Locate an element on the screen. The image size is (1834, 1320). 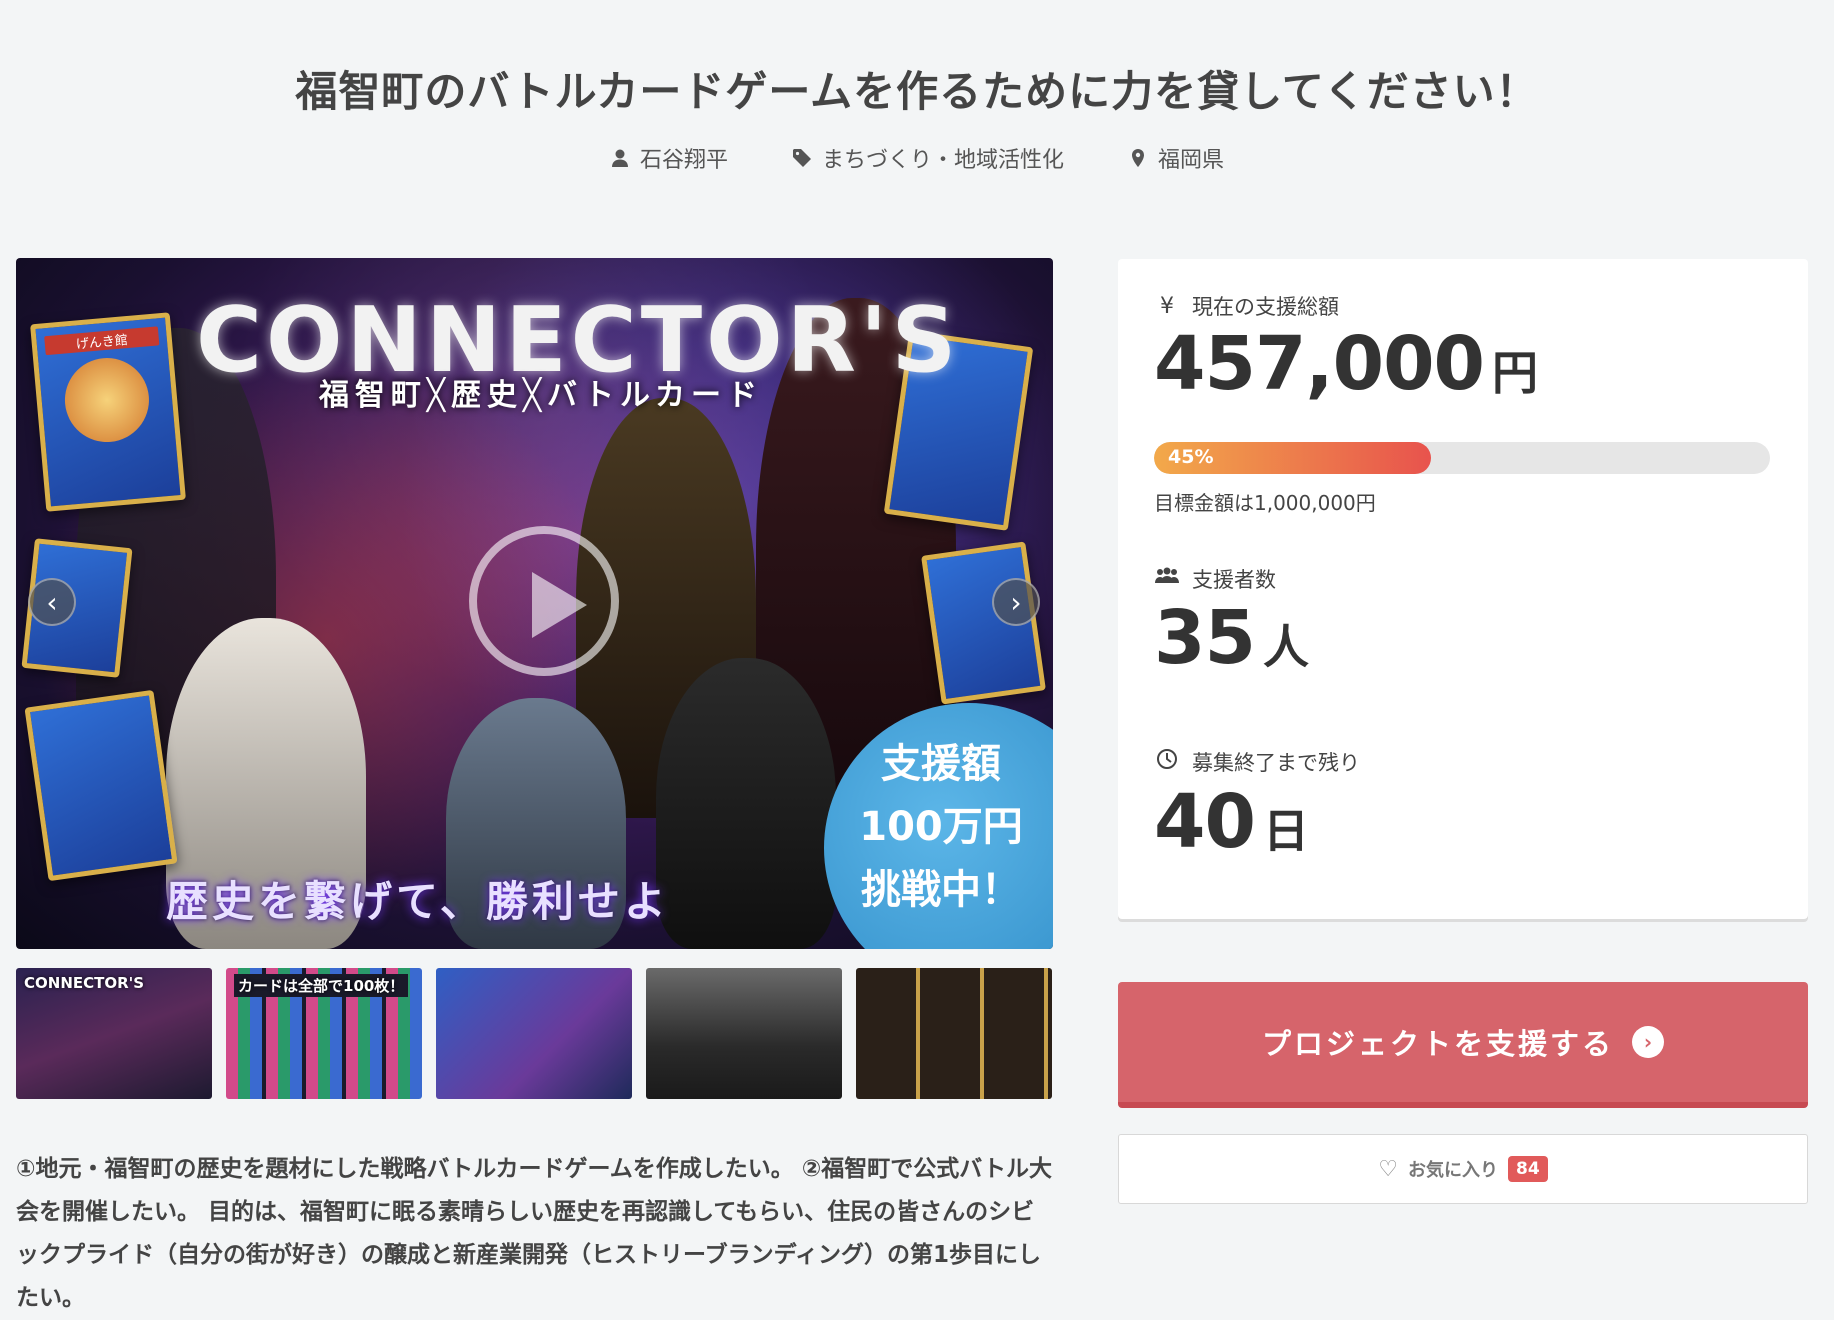
favorite-button: ♡ お気に入り 84 is located at coordinates (1463, 1169).